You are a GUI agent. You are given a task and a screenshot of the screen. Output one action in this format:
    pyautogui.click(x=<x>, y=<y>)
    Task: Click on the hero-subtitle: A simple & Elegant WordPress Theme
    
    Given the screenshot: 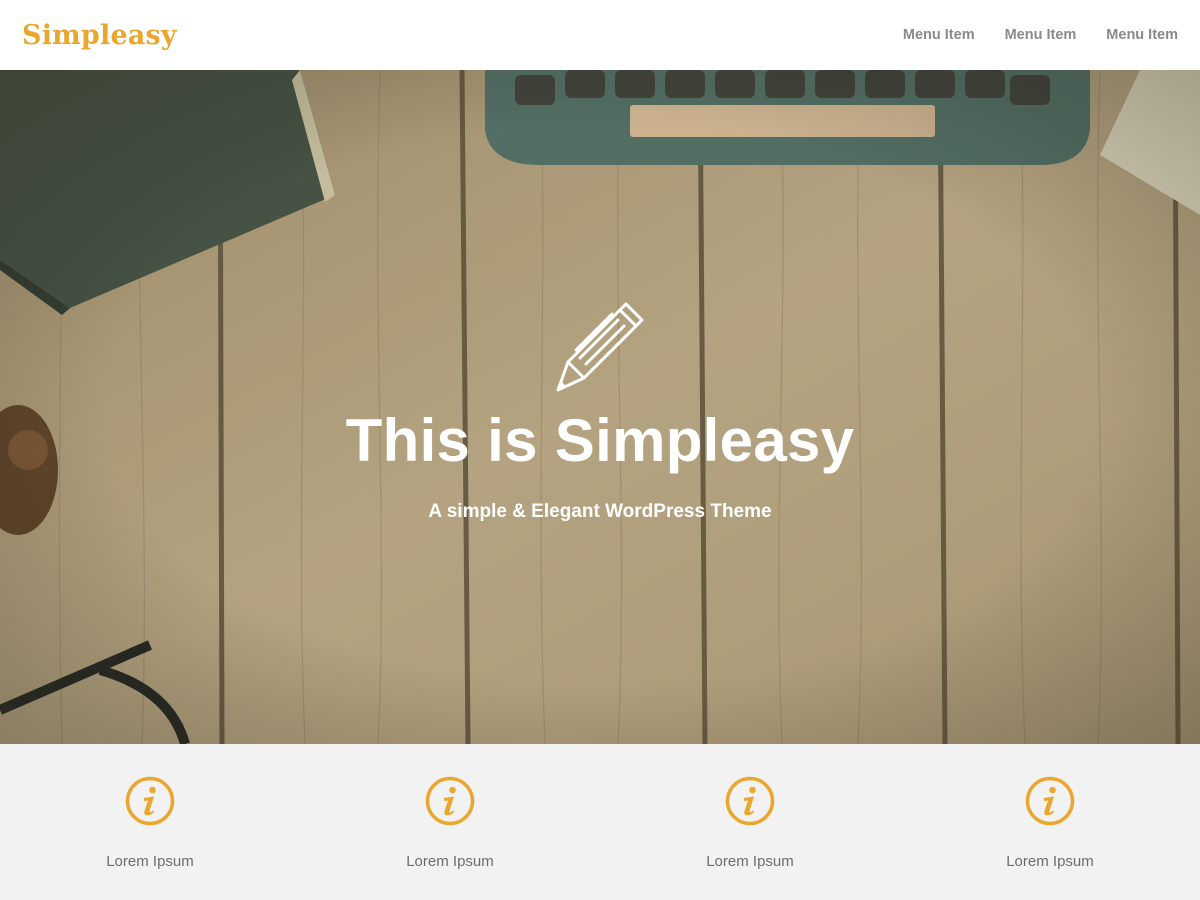 What is the action you would take?
    pyautogui.click(x=600, y=511)
    